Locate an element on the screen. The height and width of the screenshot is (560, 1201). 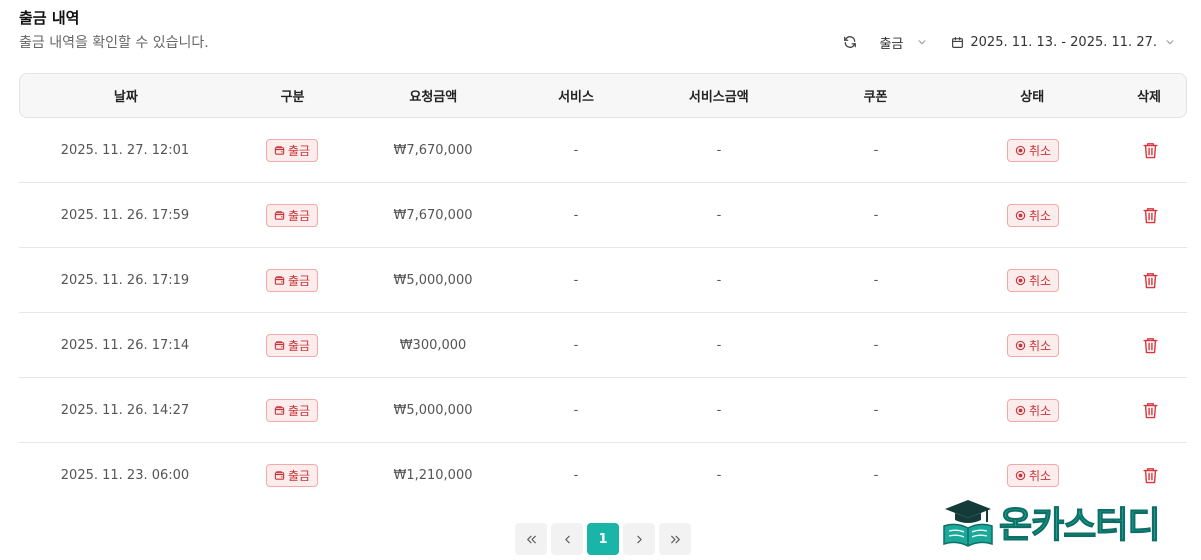
refresh-icon is located at coordinates (850, 42).